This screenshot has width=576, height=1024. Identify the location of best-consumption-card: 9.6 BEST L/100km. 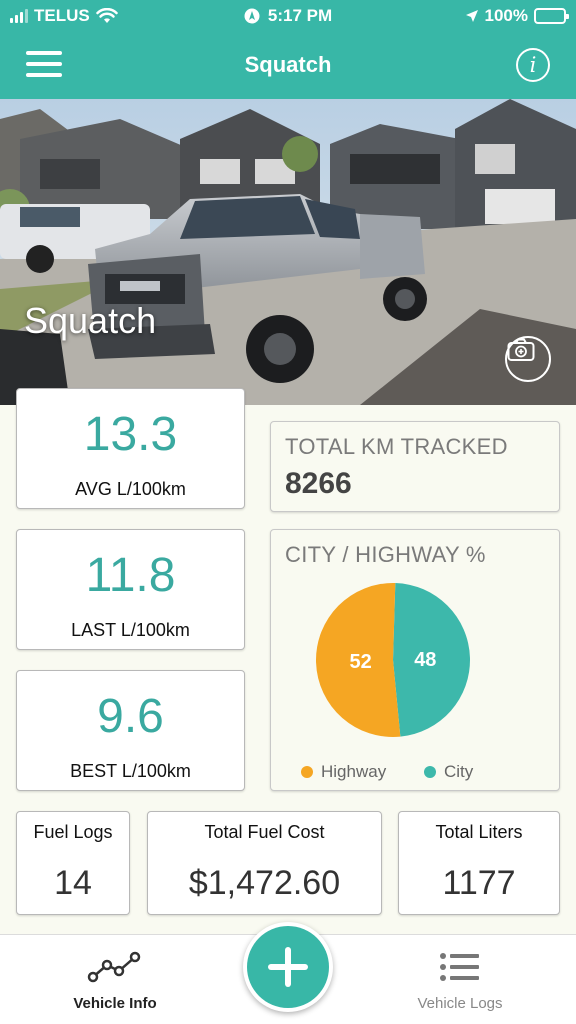
(130, 730).